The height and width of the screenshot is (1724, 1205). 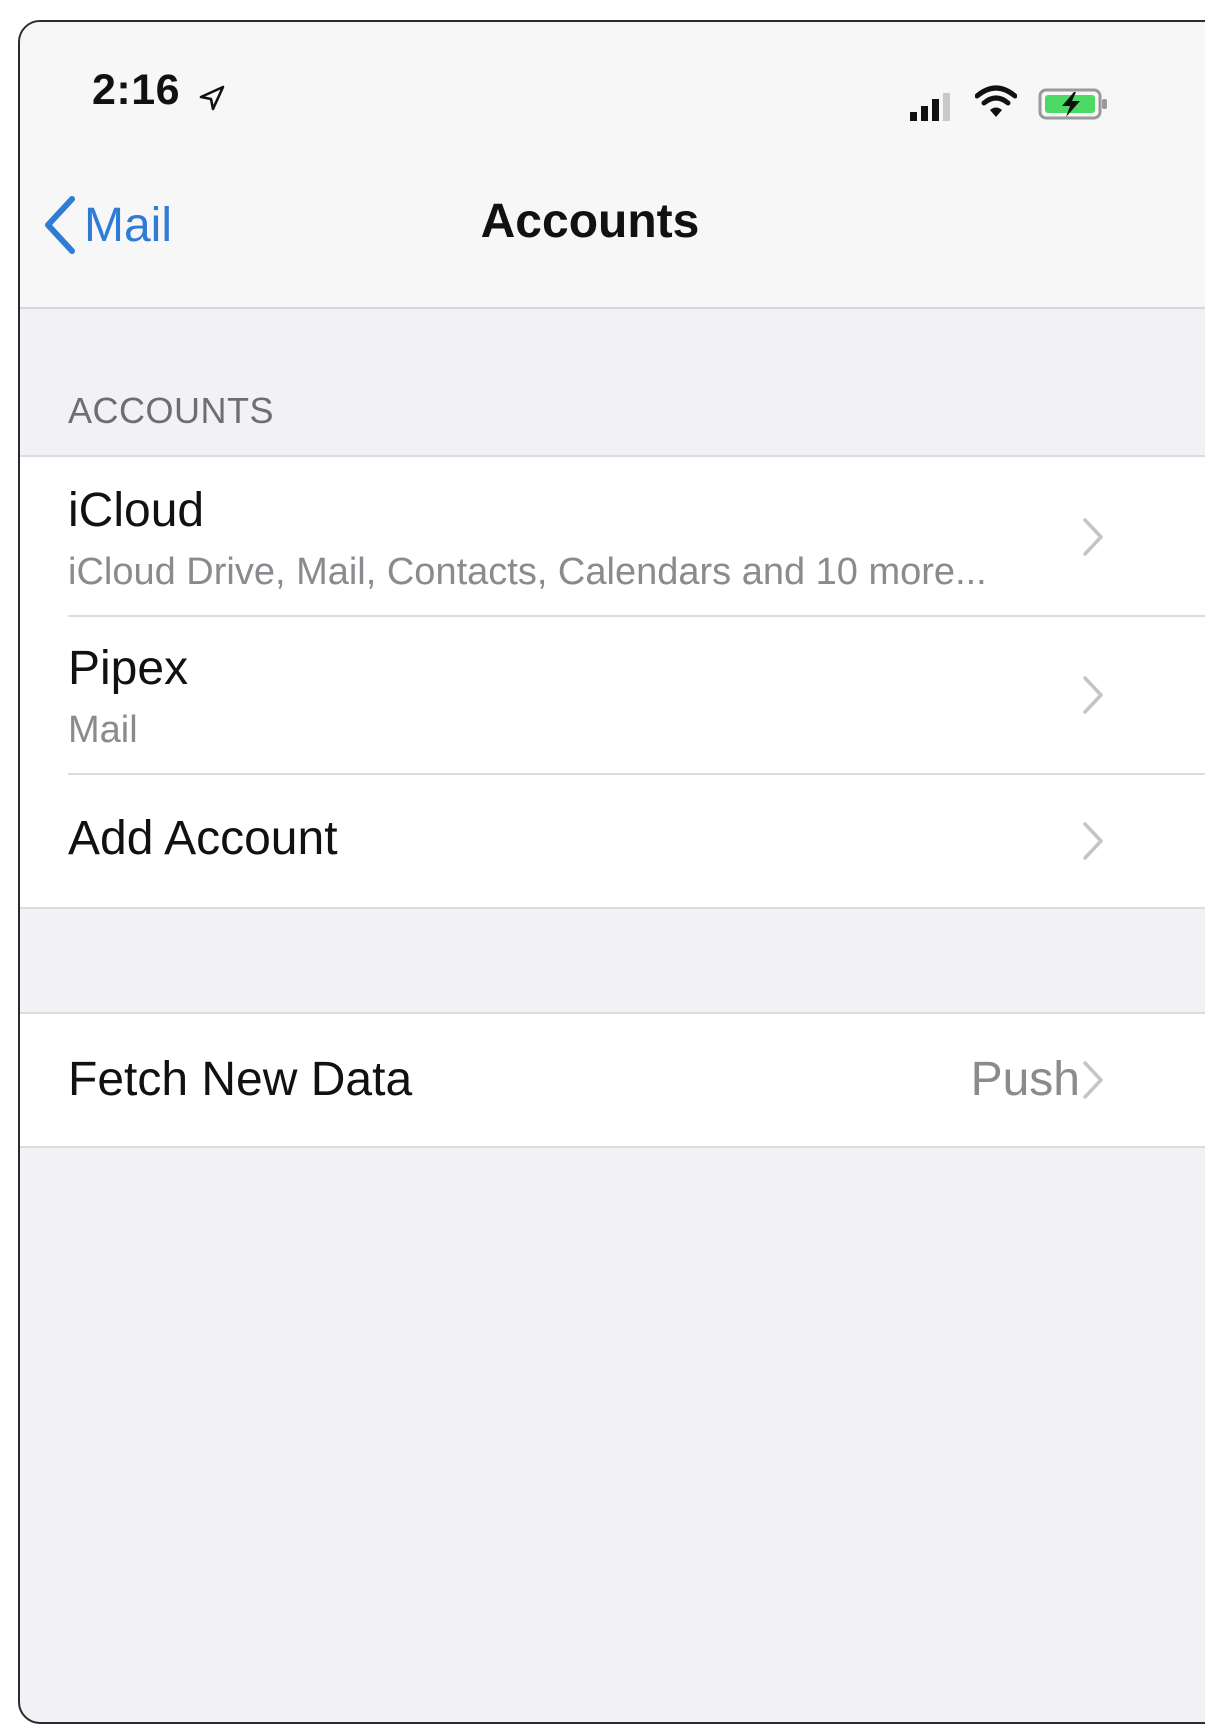 I want to click on account-subtitle: Mail, so click(x=103, y=730).